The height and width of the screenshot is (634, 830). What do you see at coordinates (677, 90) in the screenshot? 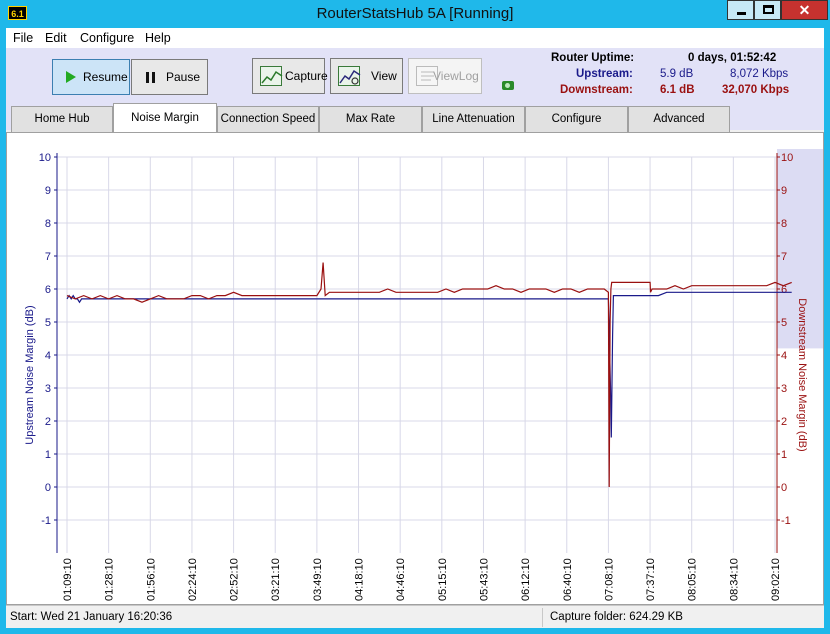
I see `downstream-snr: 6.1 dB` at bounding box center [677, 90].